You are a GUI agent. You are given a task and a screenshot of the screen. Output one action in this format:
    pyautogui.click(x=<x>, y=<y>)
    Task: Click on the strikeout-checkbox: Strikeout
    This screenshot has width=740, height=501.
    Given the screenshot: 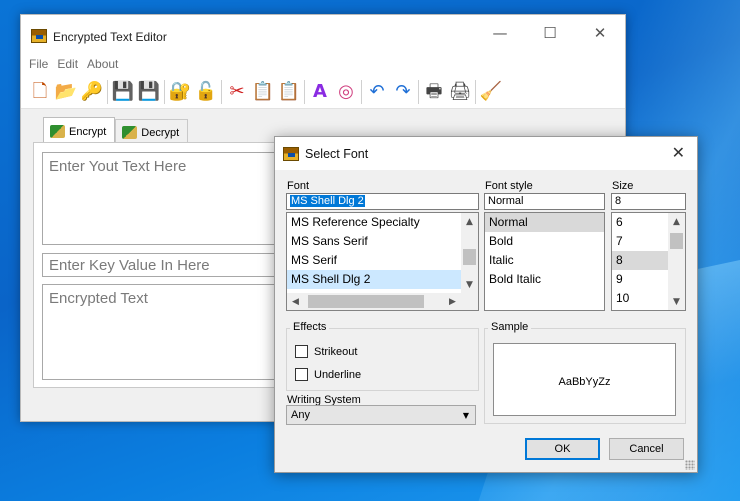 What is the action you would take?
    pyautogui.click(x=326, y=351)
    